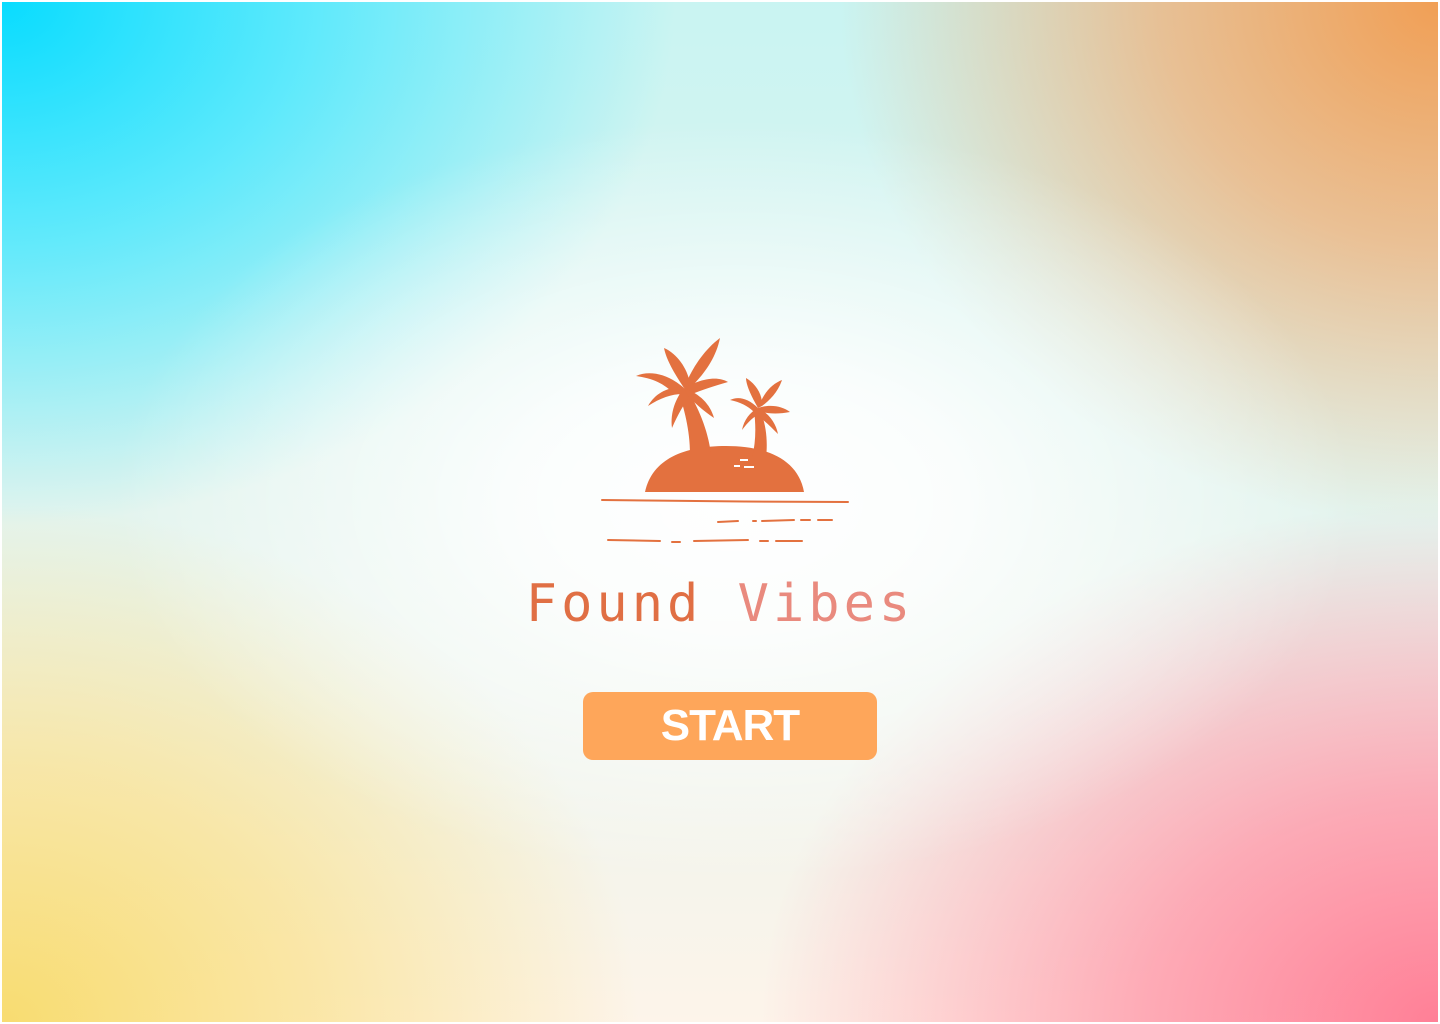 The height and width of the screenshot is (1024, 1440). What do you see at coordinates (726, 442) in the screenshot?
I see `palm-island-icon` at bounding box center [726, 442].